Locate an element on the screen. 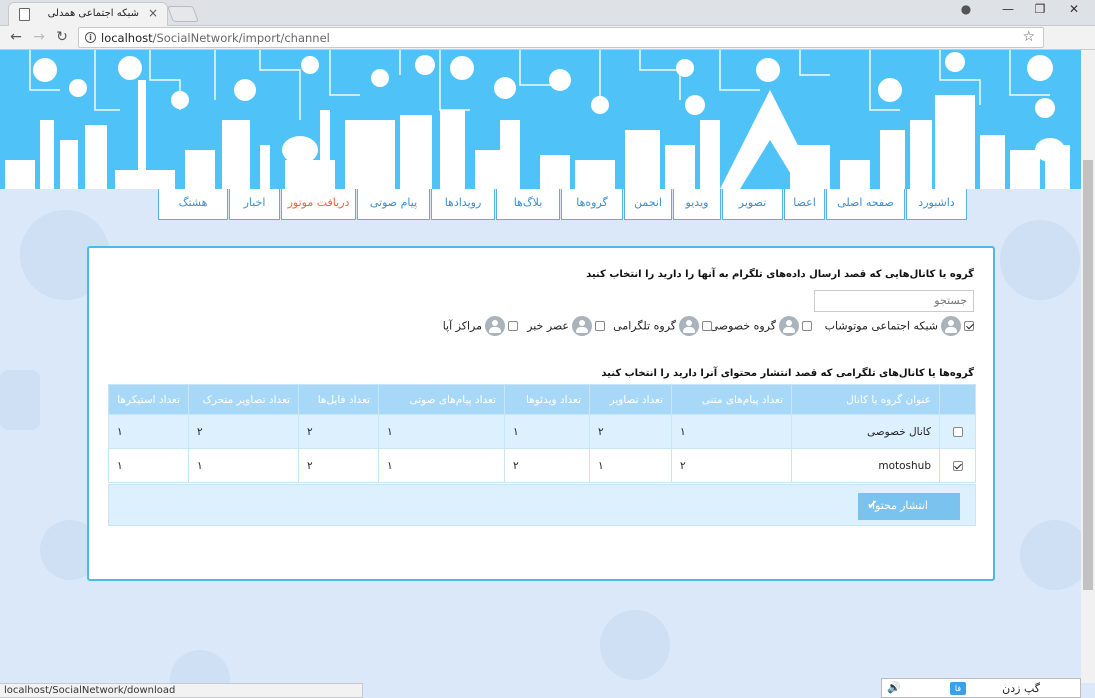 Image resolution: width=1095 pixels, height=698 pixels. check-icon: ✔ is located at coordinates (872, 504).